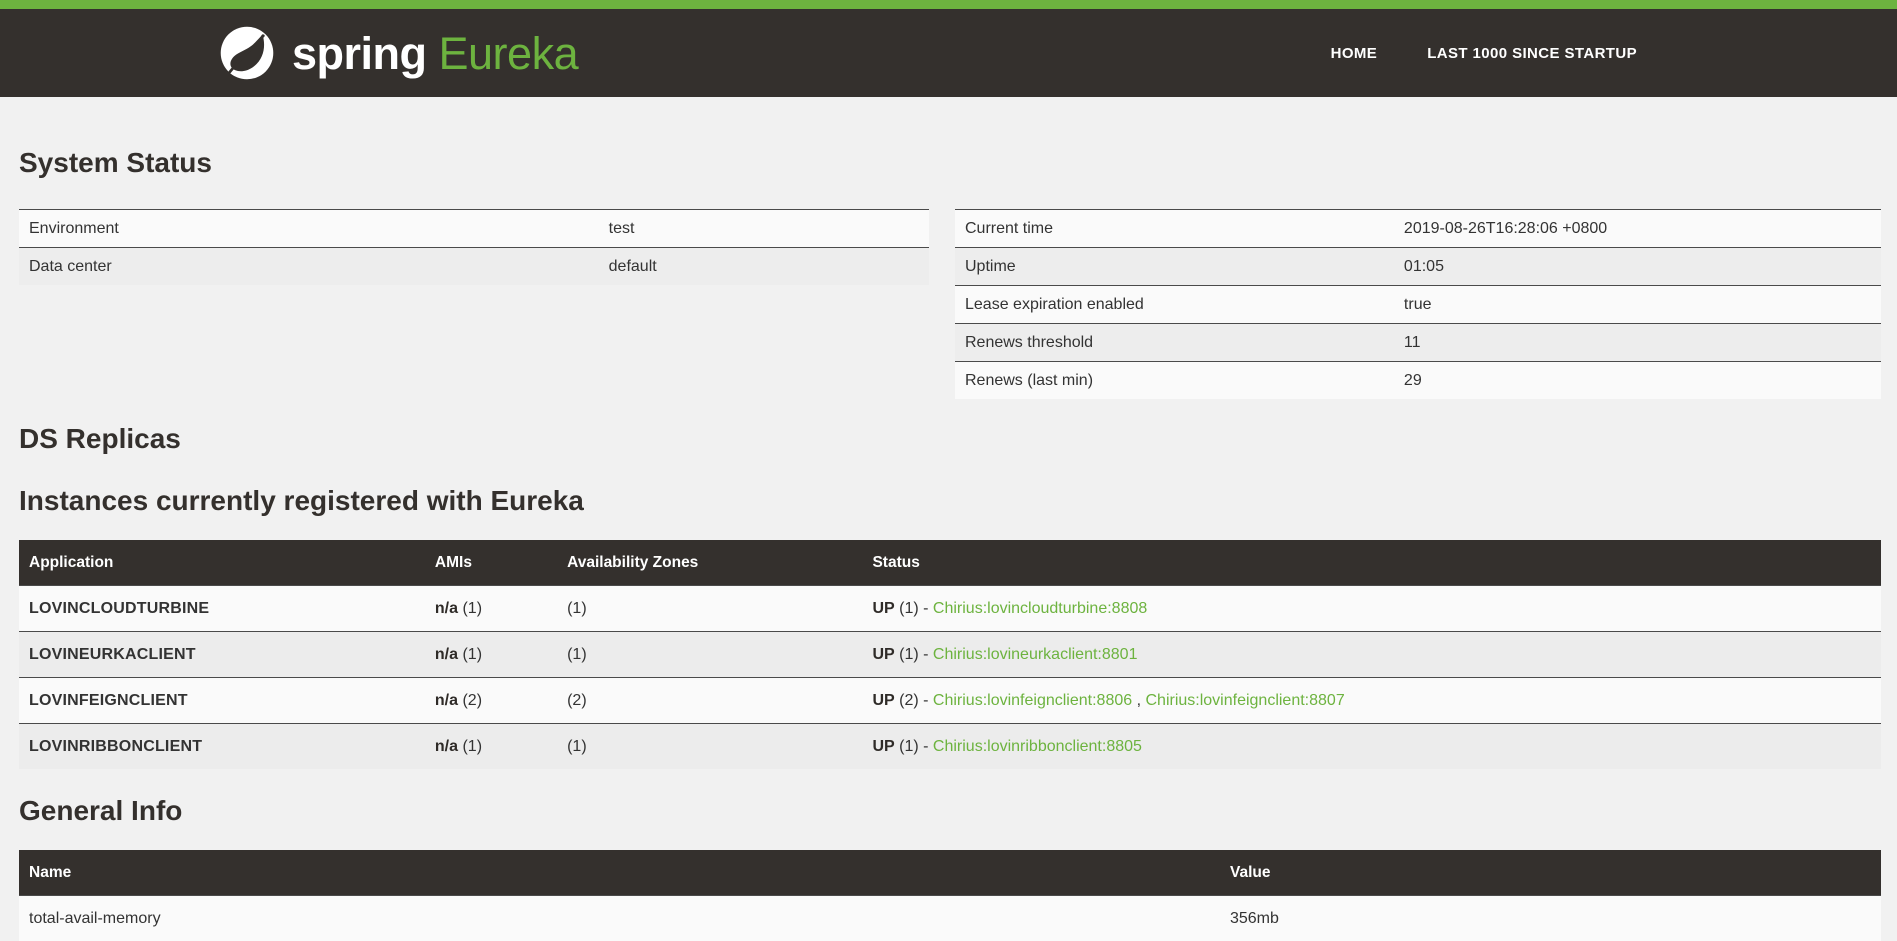 The width and height of the screenshot is (1897, 941). What do you see at coordinates (709, 701) in the screenshot?
I see `instance-zones: (2)` at bounding box center [709, 701].